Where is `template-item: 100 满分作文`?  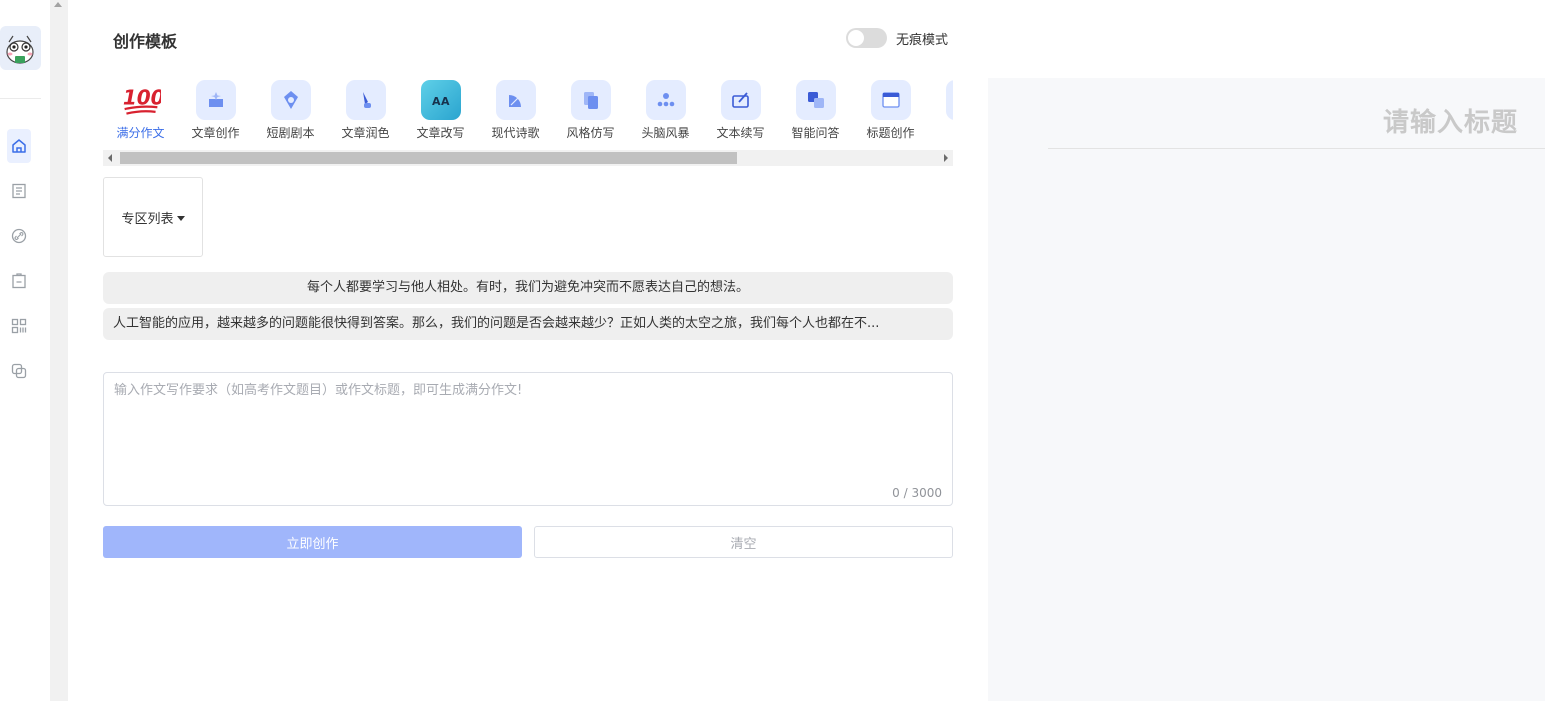
template-item: 100 满分作文 is located at coordinates (140, 110).